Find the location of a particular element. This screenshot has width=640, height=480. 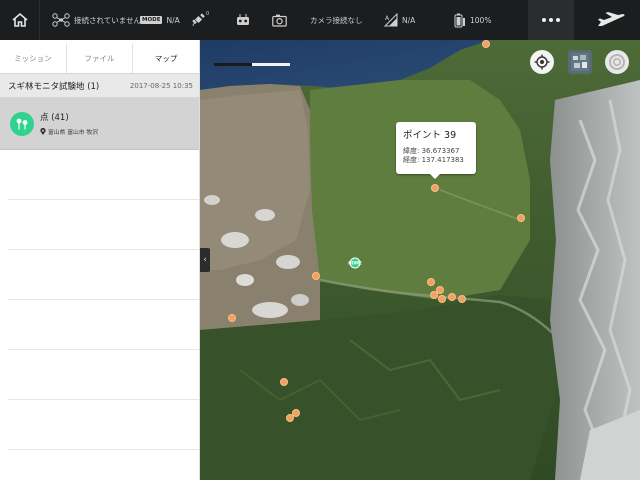

panel-collapse-button: ‹ is located at coordinates (205, 260).